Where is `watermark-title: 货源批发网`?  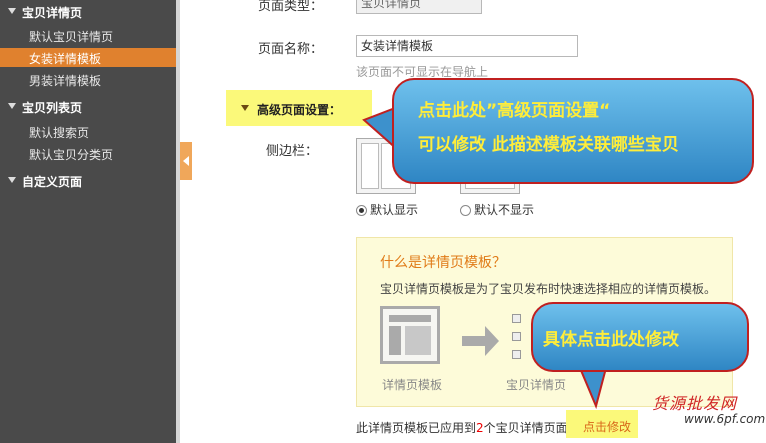 watermark-title: 货源批发网 is located at coordinates (695, 403).